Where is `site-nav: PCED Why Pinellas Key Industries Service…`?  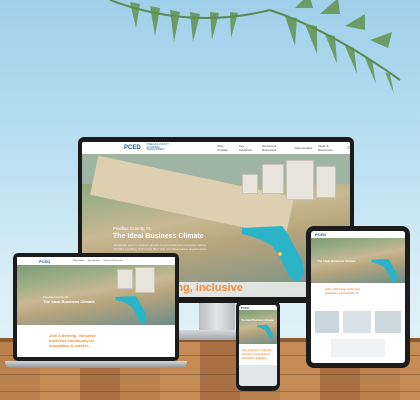
site-nav: PCED Why Pinellas Key Industries Service… is located at coordinates (96, 261).